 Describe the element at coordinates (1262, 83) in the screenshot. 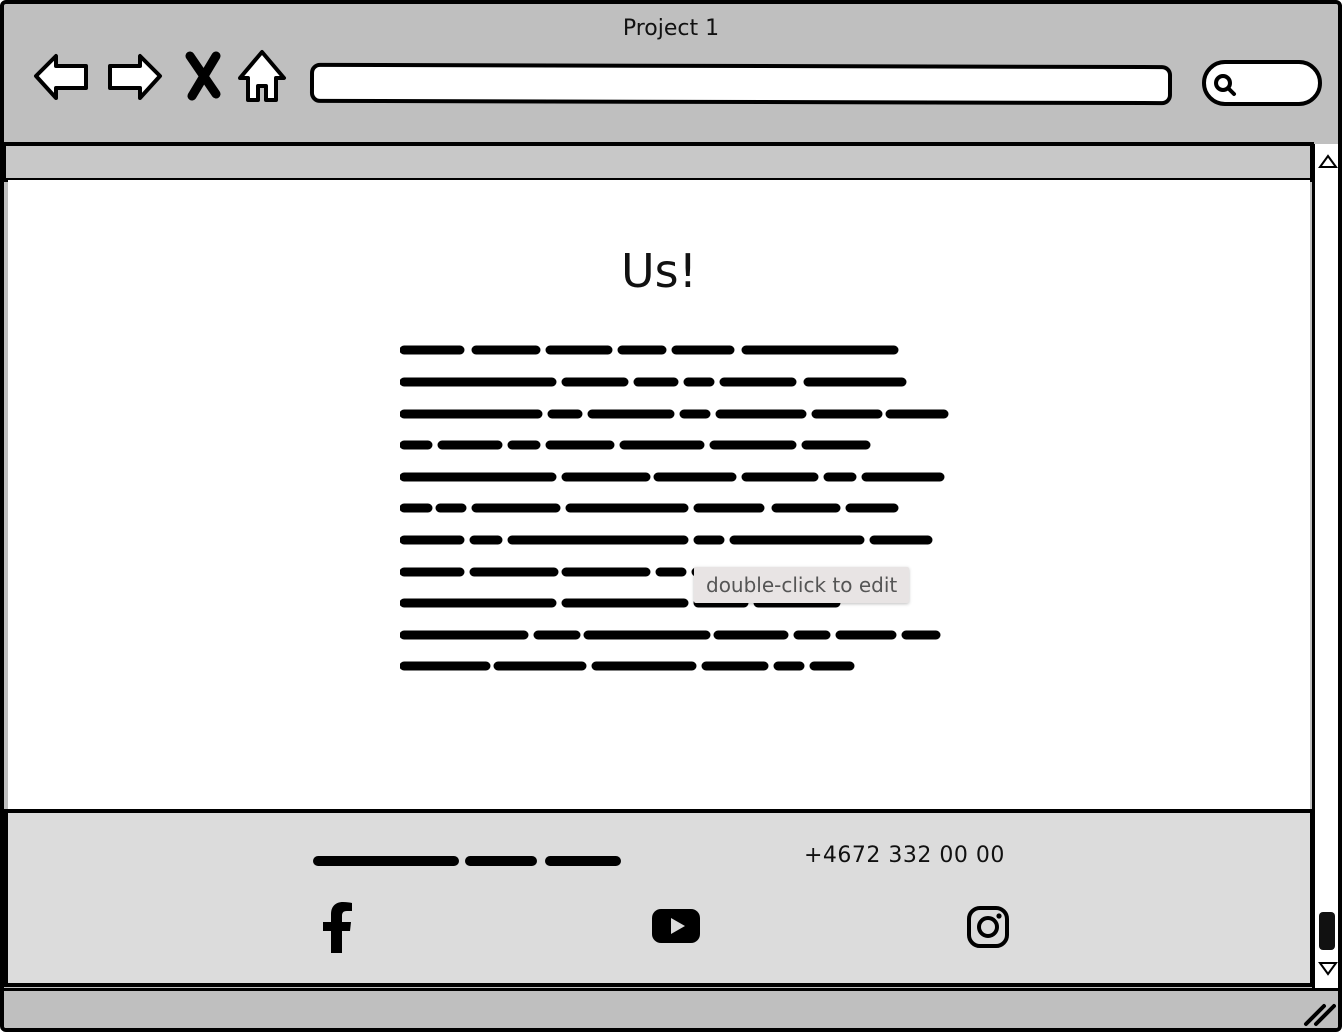

I see `search-input` at that location.